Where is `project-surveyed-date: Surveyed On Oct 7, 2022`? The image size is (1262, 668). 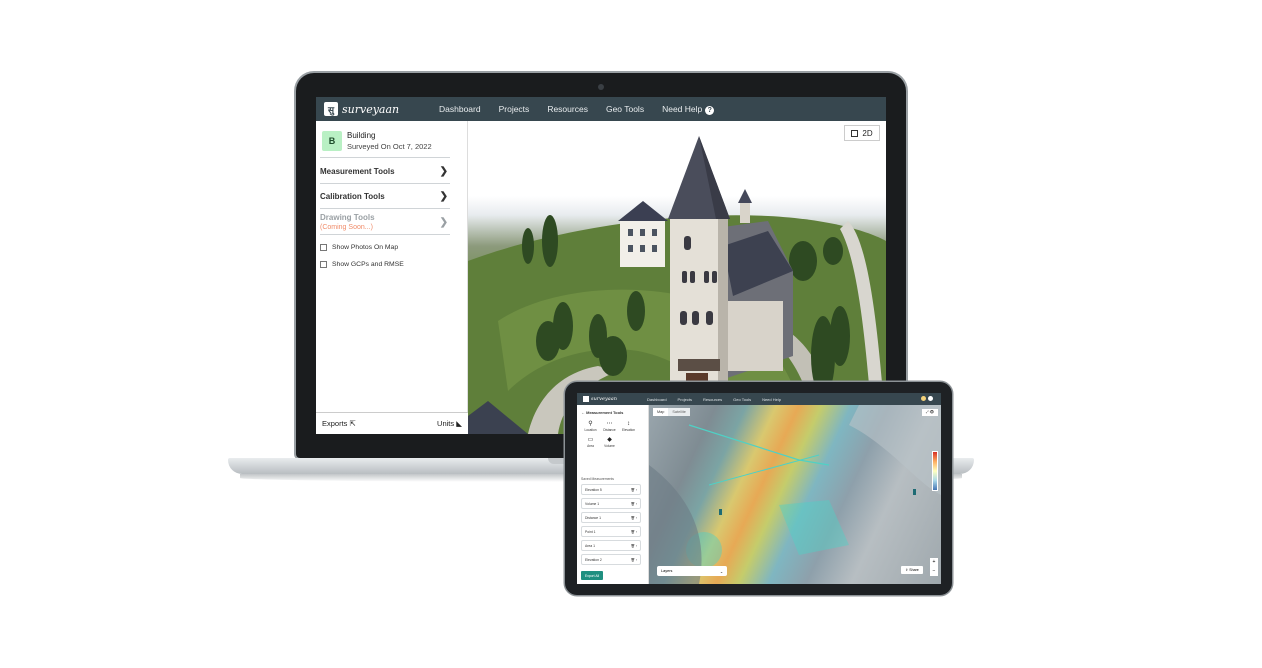
project-surveyed-date: Surveyed On Oct 7, 2022 is located at coordinates (389, 146).